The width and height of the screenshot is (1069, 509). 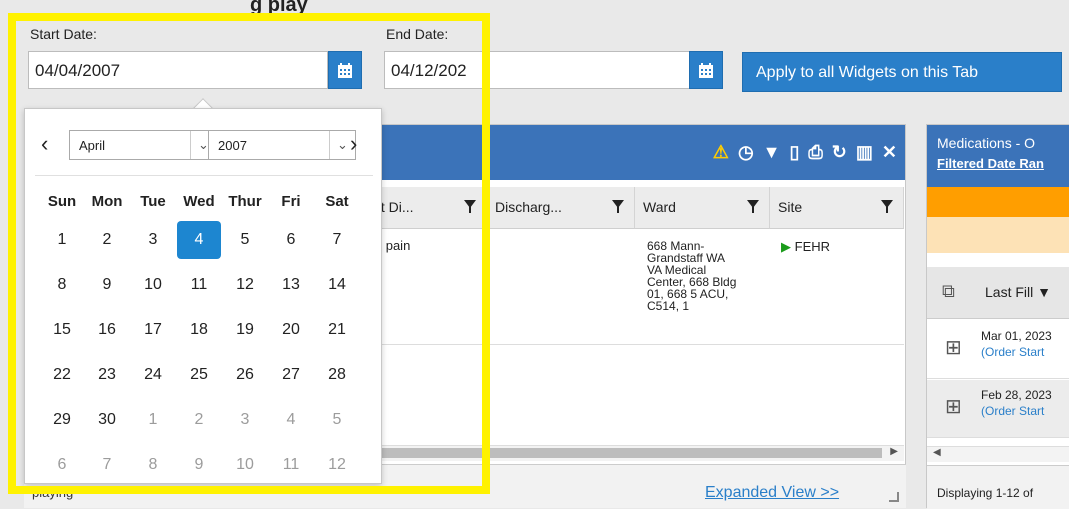 What do you see at coordinates (107, 375) in the screenshot?
I see `calendar-day: 23` at bounding box center [107, 375].